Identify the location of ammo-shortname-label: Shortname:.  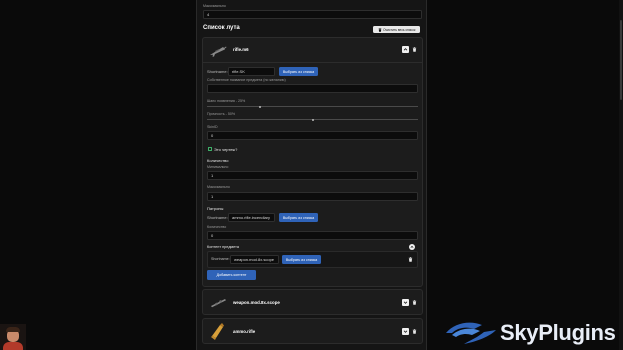
(217, 217).